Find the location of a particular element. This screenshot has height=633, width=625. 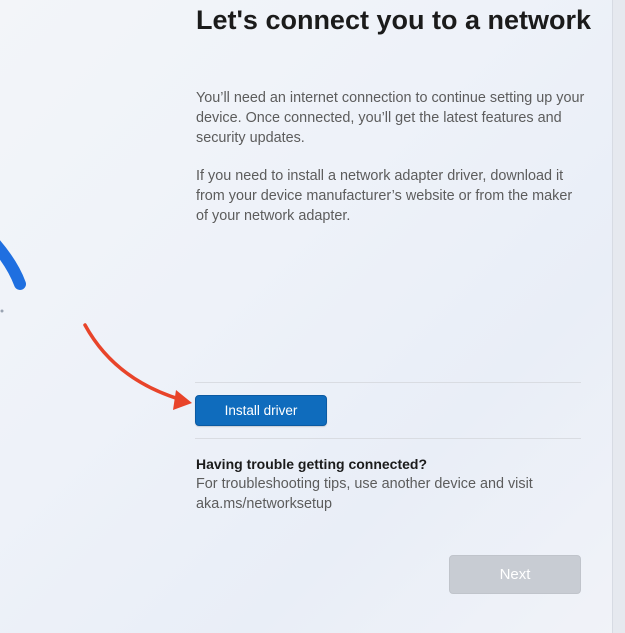

red-arrow-icon is located at coordinates (137, 366).